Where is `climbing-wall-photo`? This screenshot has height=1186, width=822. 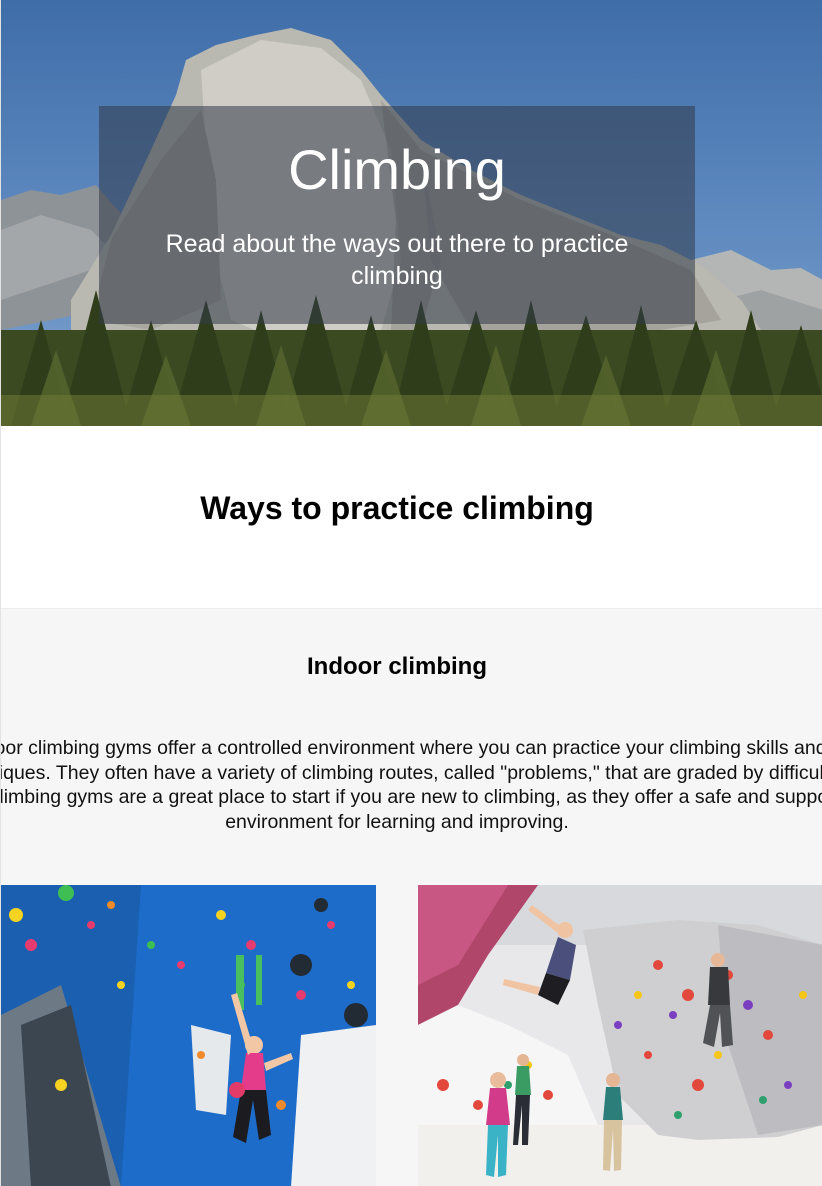 climbing-wall-photo is located at coordinates (188, 1035).